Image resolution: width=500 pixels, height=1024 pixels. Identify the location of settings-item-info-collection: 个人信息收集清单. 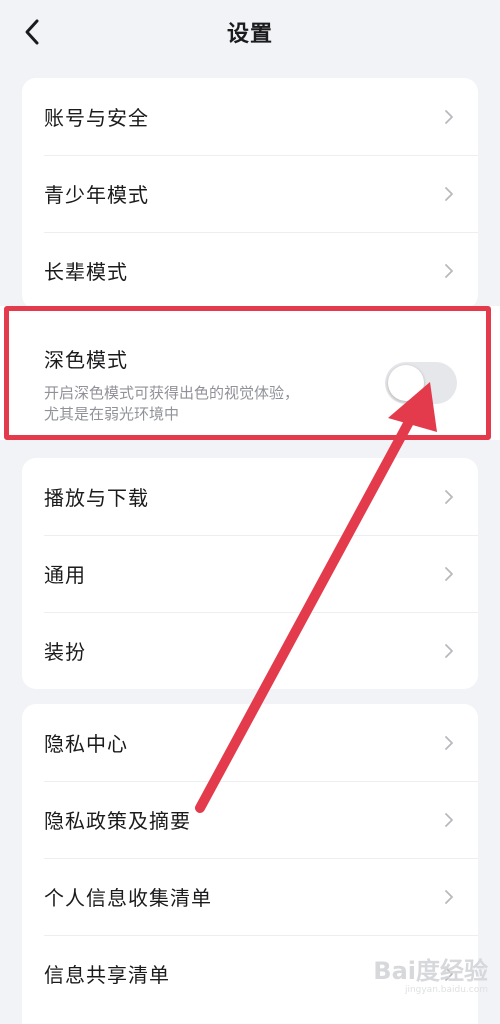
(250, 896).